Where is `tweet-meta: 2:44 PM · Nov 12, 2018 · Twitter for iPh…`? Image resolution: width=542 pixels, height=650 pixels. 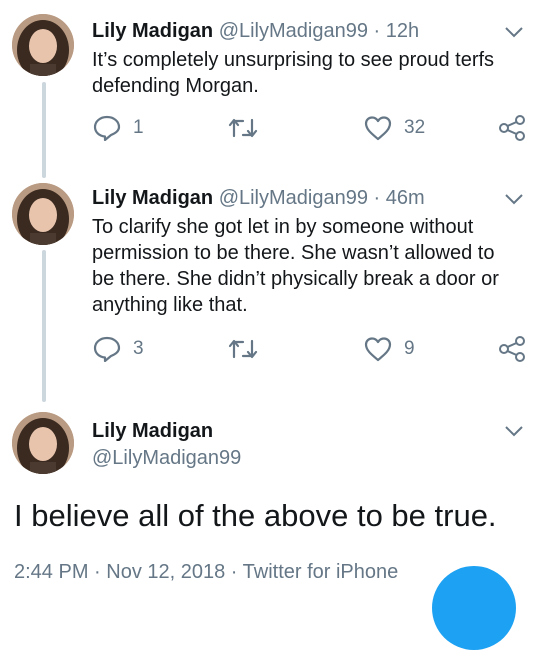
tweet-meta: 2:44 PM · Nov 12, 2018 · Twitter for iPh… is located at coordinates (206, 572).